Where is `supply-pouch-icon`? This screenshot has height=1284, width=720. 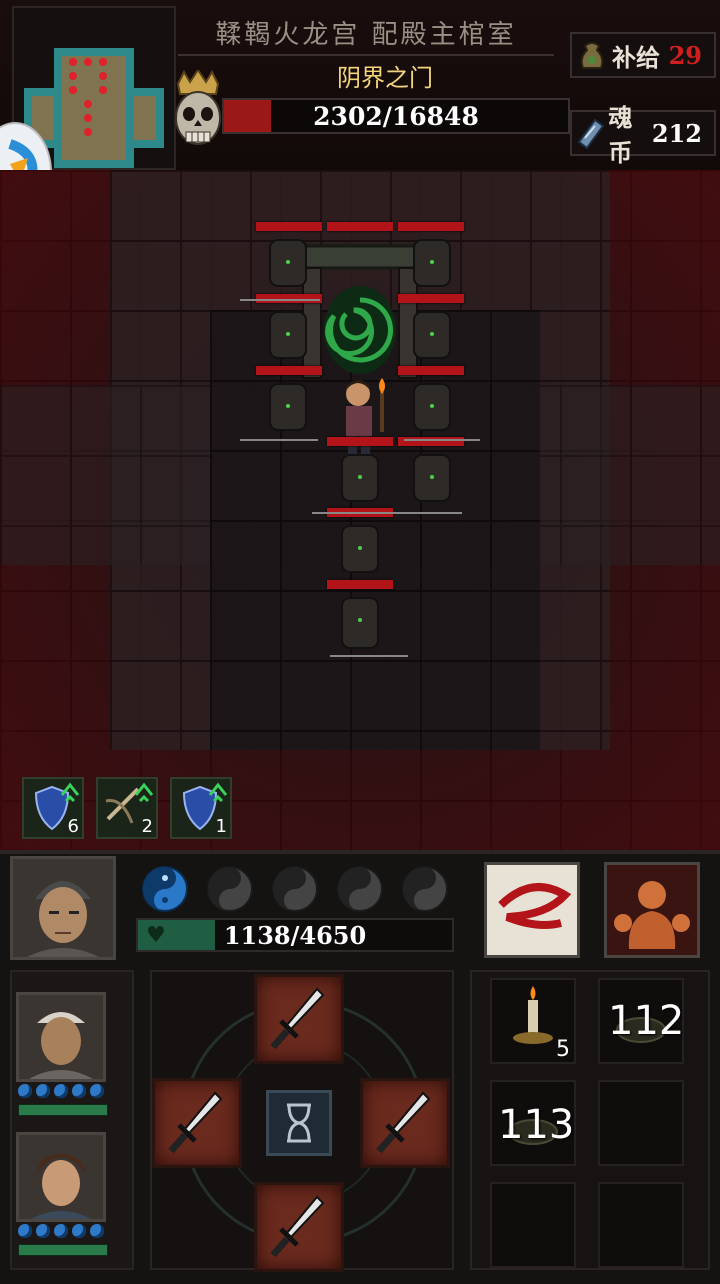 supply-pouch-icon is located at coordinates (592, 55).